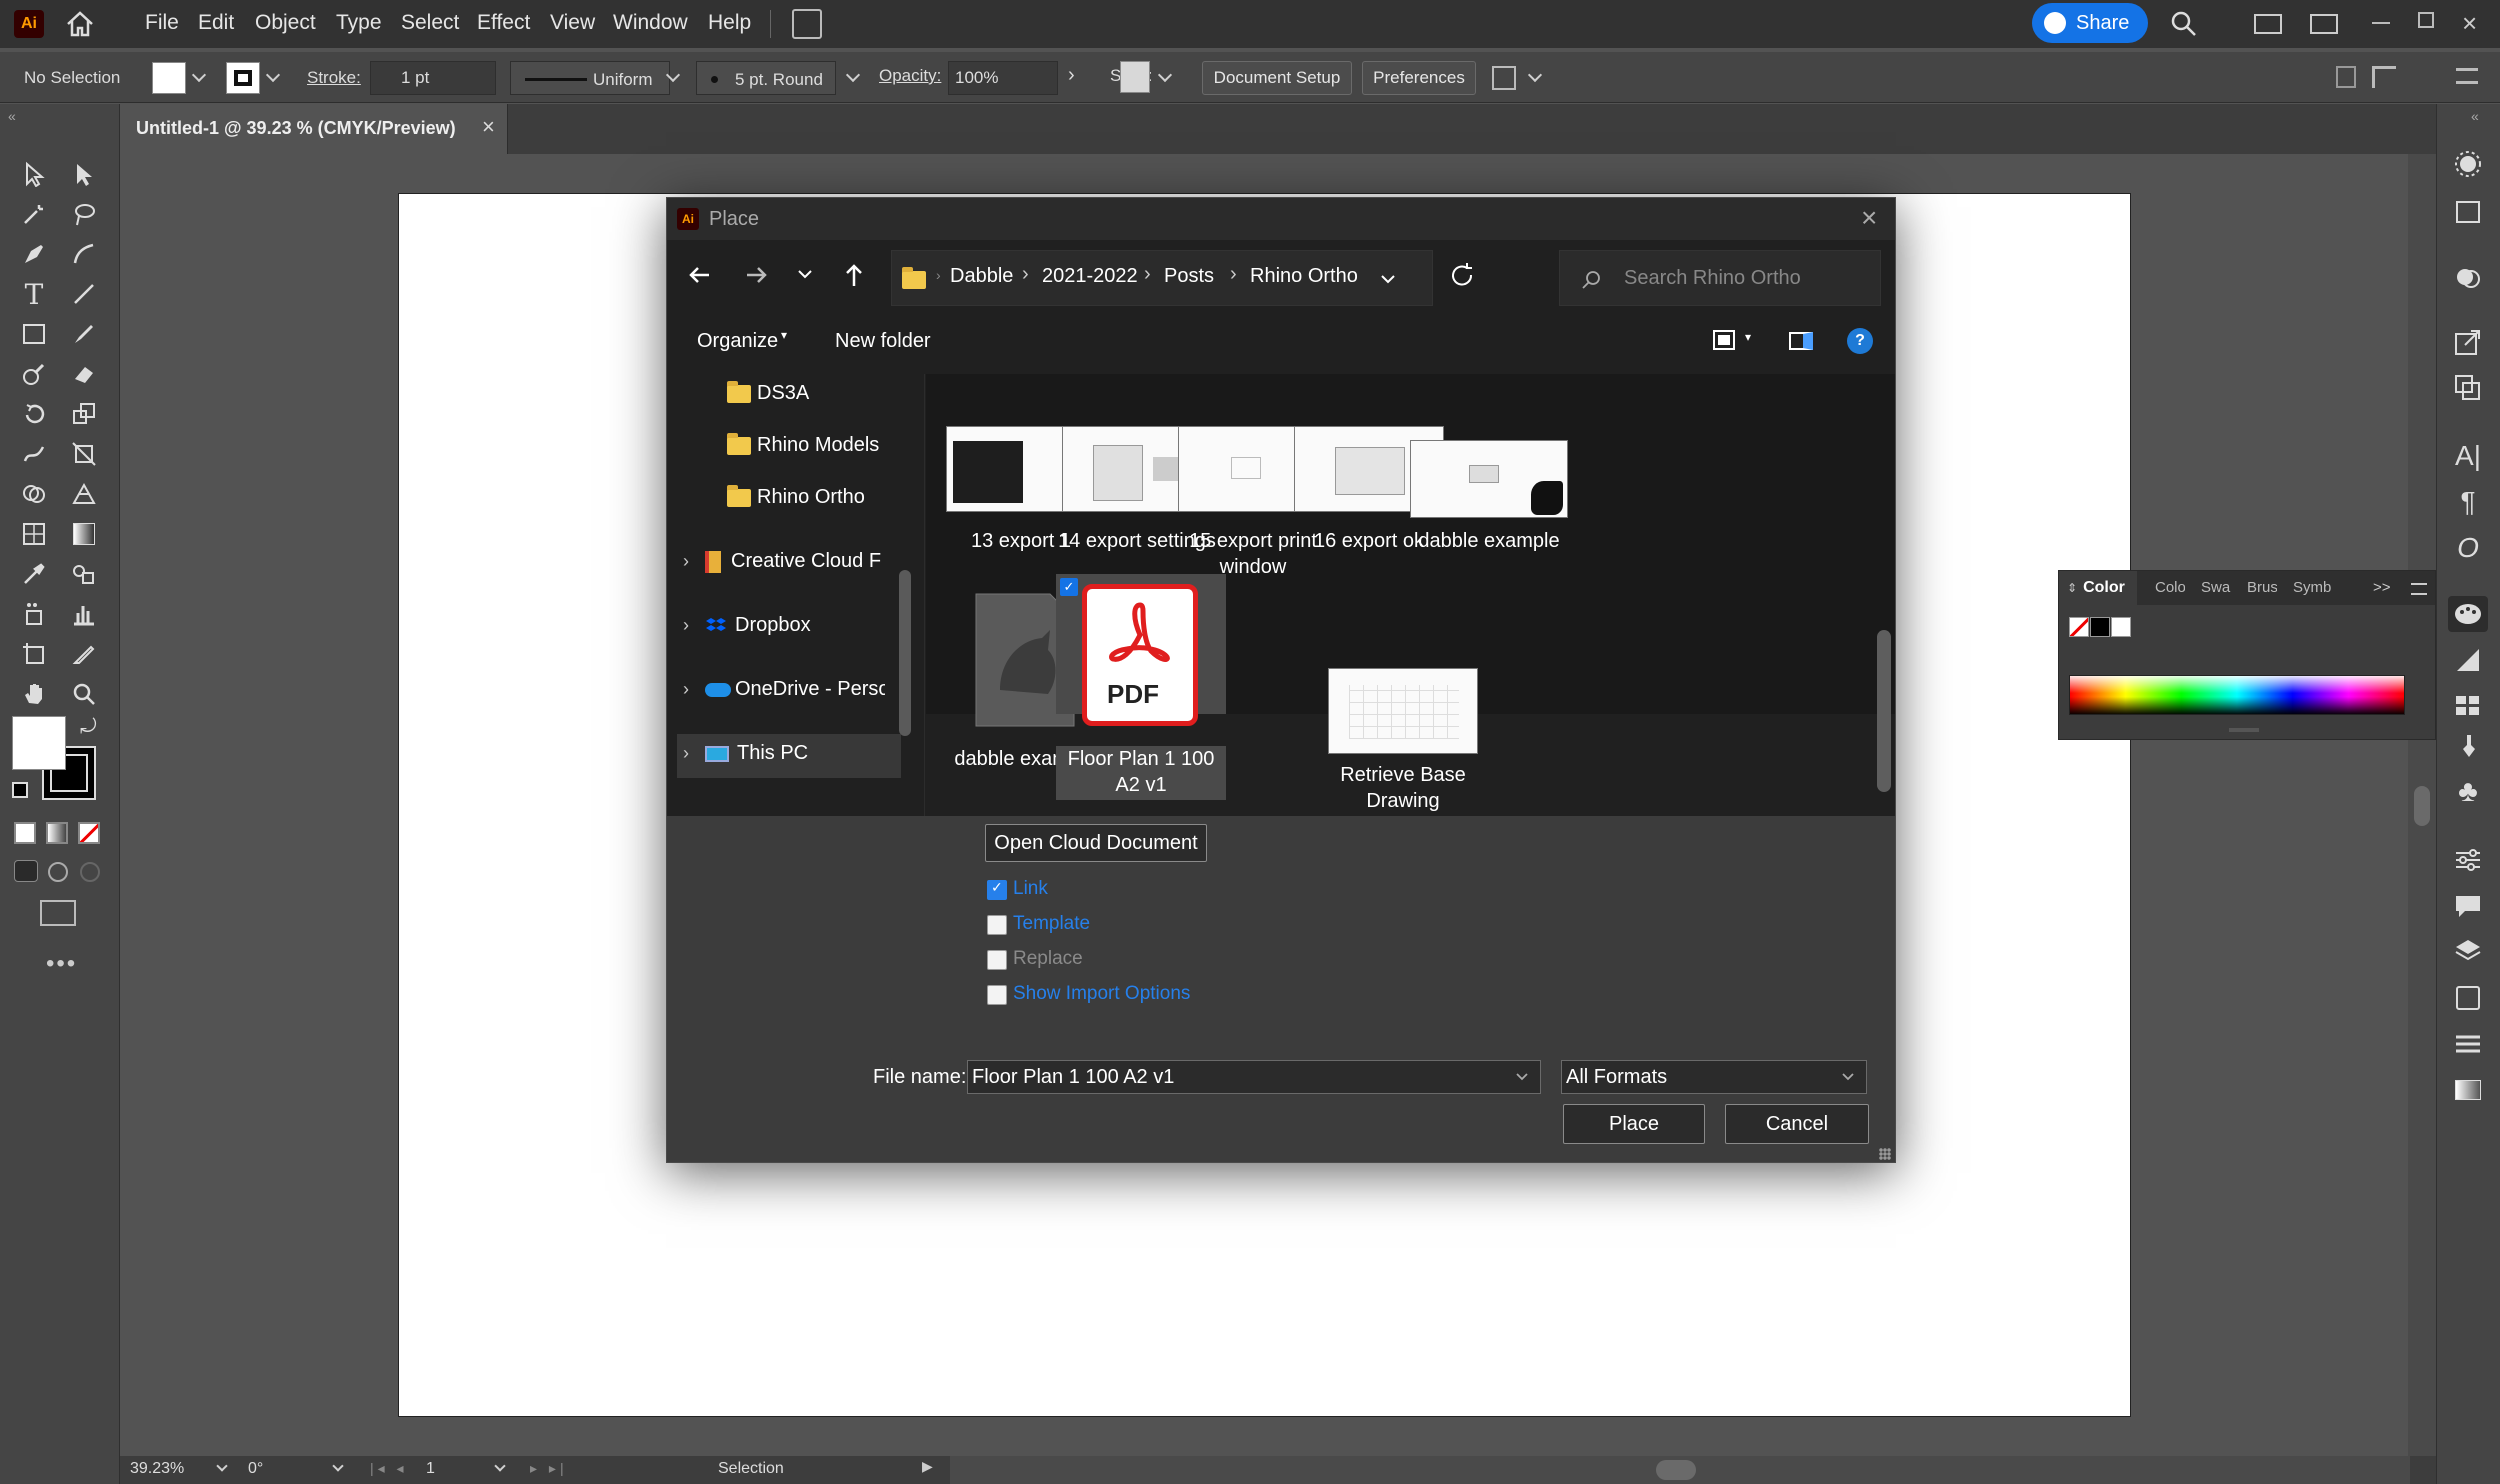  What do you see at coordinates (1489, 541) in the screenshot?
I see `file-name-label: dabble example` at bounding box center [1489, 541].